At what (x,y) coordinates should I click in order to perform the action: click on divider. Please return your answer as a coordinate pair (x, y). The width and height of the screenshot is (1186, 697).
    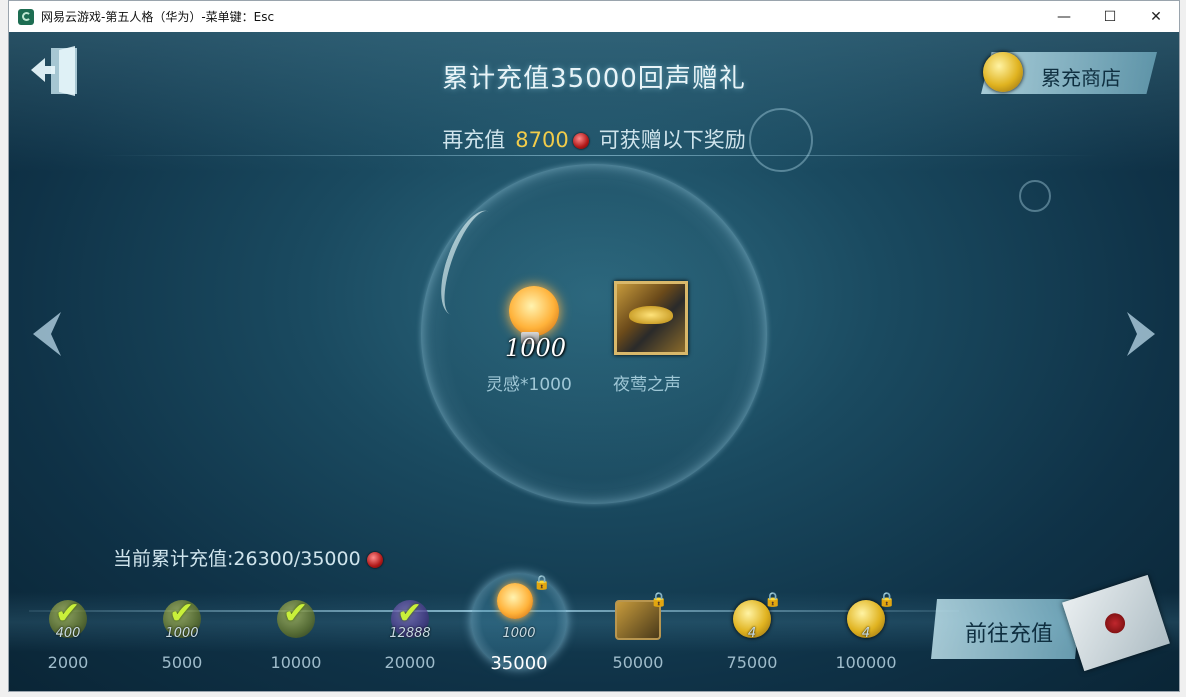
    Looking at the image, I should click on (599, 155).